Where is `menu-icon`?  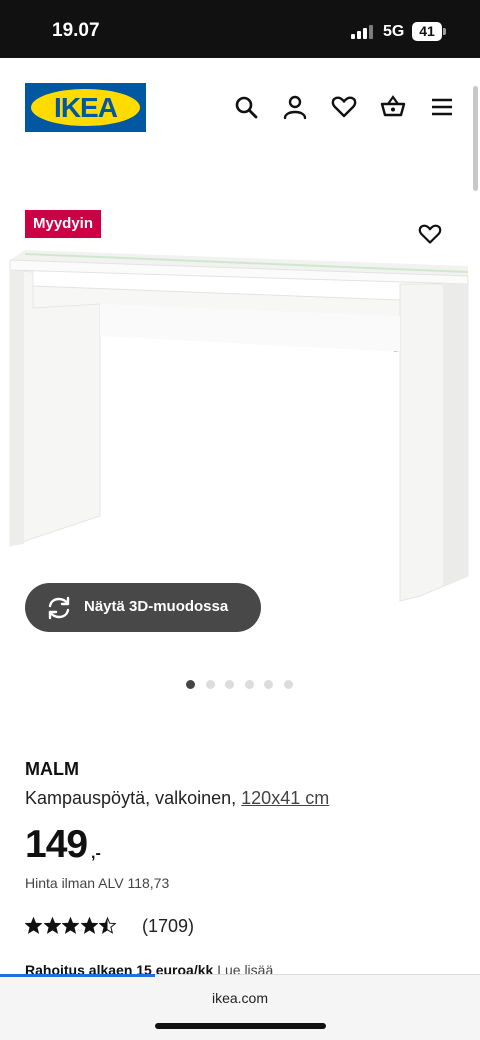
menu-icon is located at coordinates (442, 107).